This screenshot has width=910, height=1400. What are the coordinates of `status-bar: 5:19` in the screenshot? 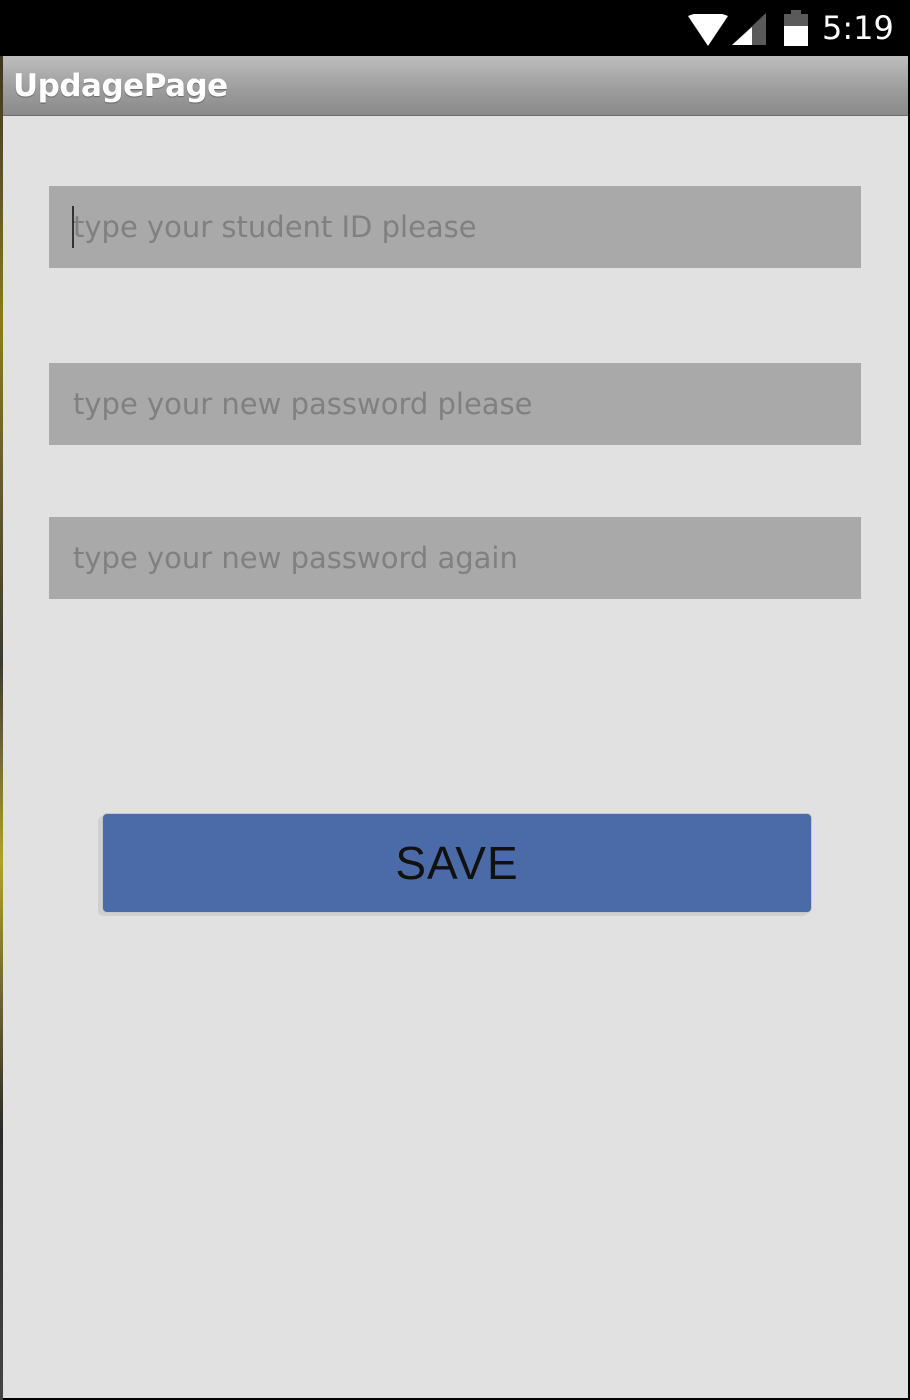 It's located at (455, 28).